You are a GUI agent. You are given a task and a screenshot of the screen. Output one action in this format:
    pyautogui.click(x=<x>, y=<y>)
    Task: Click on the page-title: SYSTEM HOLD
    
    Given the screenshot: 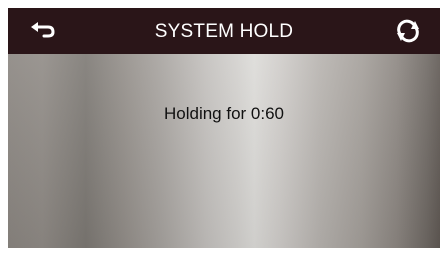 What is the action you would take?
    pyautogui.click(x=224, y=31)
    